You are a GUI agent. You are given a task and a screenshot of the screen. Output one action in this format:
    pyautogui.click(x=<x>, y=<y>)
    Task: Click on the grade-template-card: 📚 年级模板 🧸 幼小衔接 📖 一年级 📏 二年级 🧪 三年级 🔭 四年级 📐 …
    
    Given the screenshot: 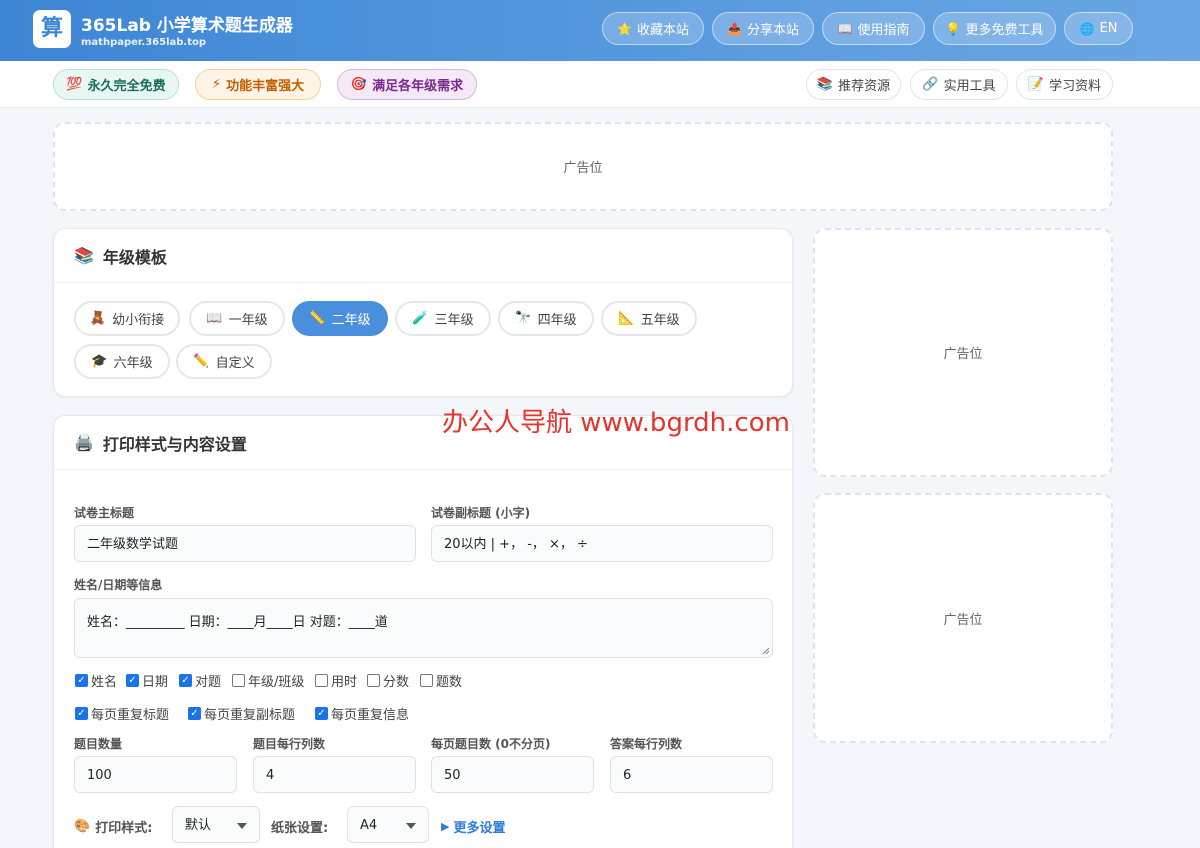 What is the action you would take?
    pyautogui.click(x=423, y=312)
    